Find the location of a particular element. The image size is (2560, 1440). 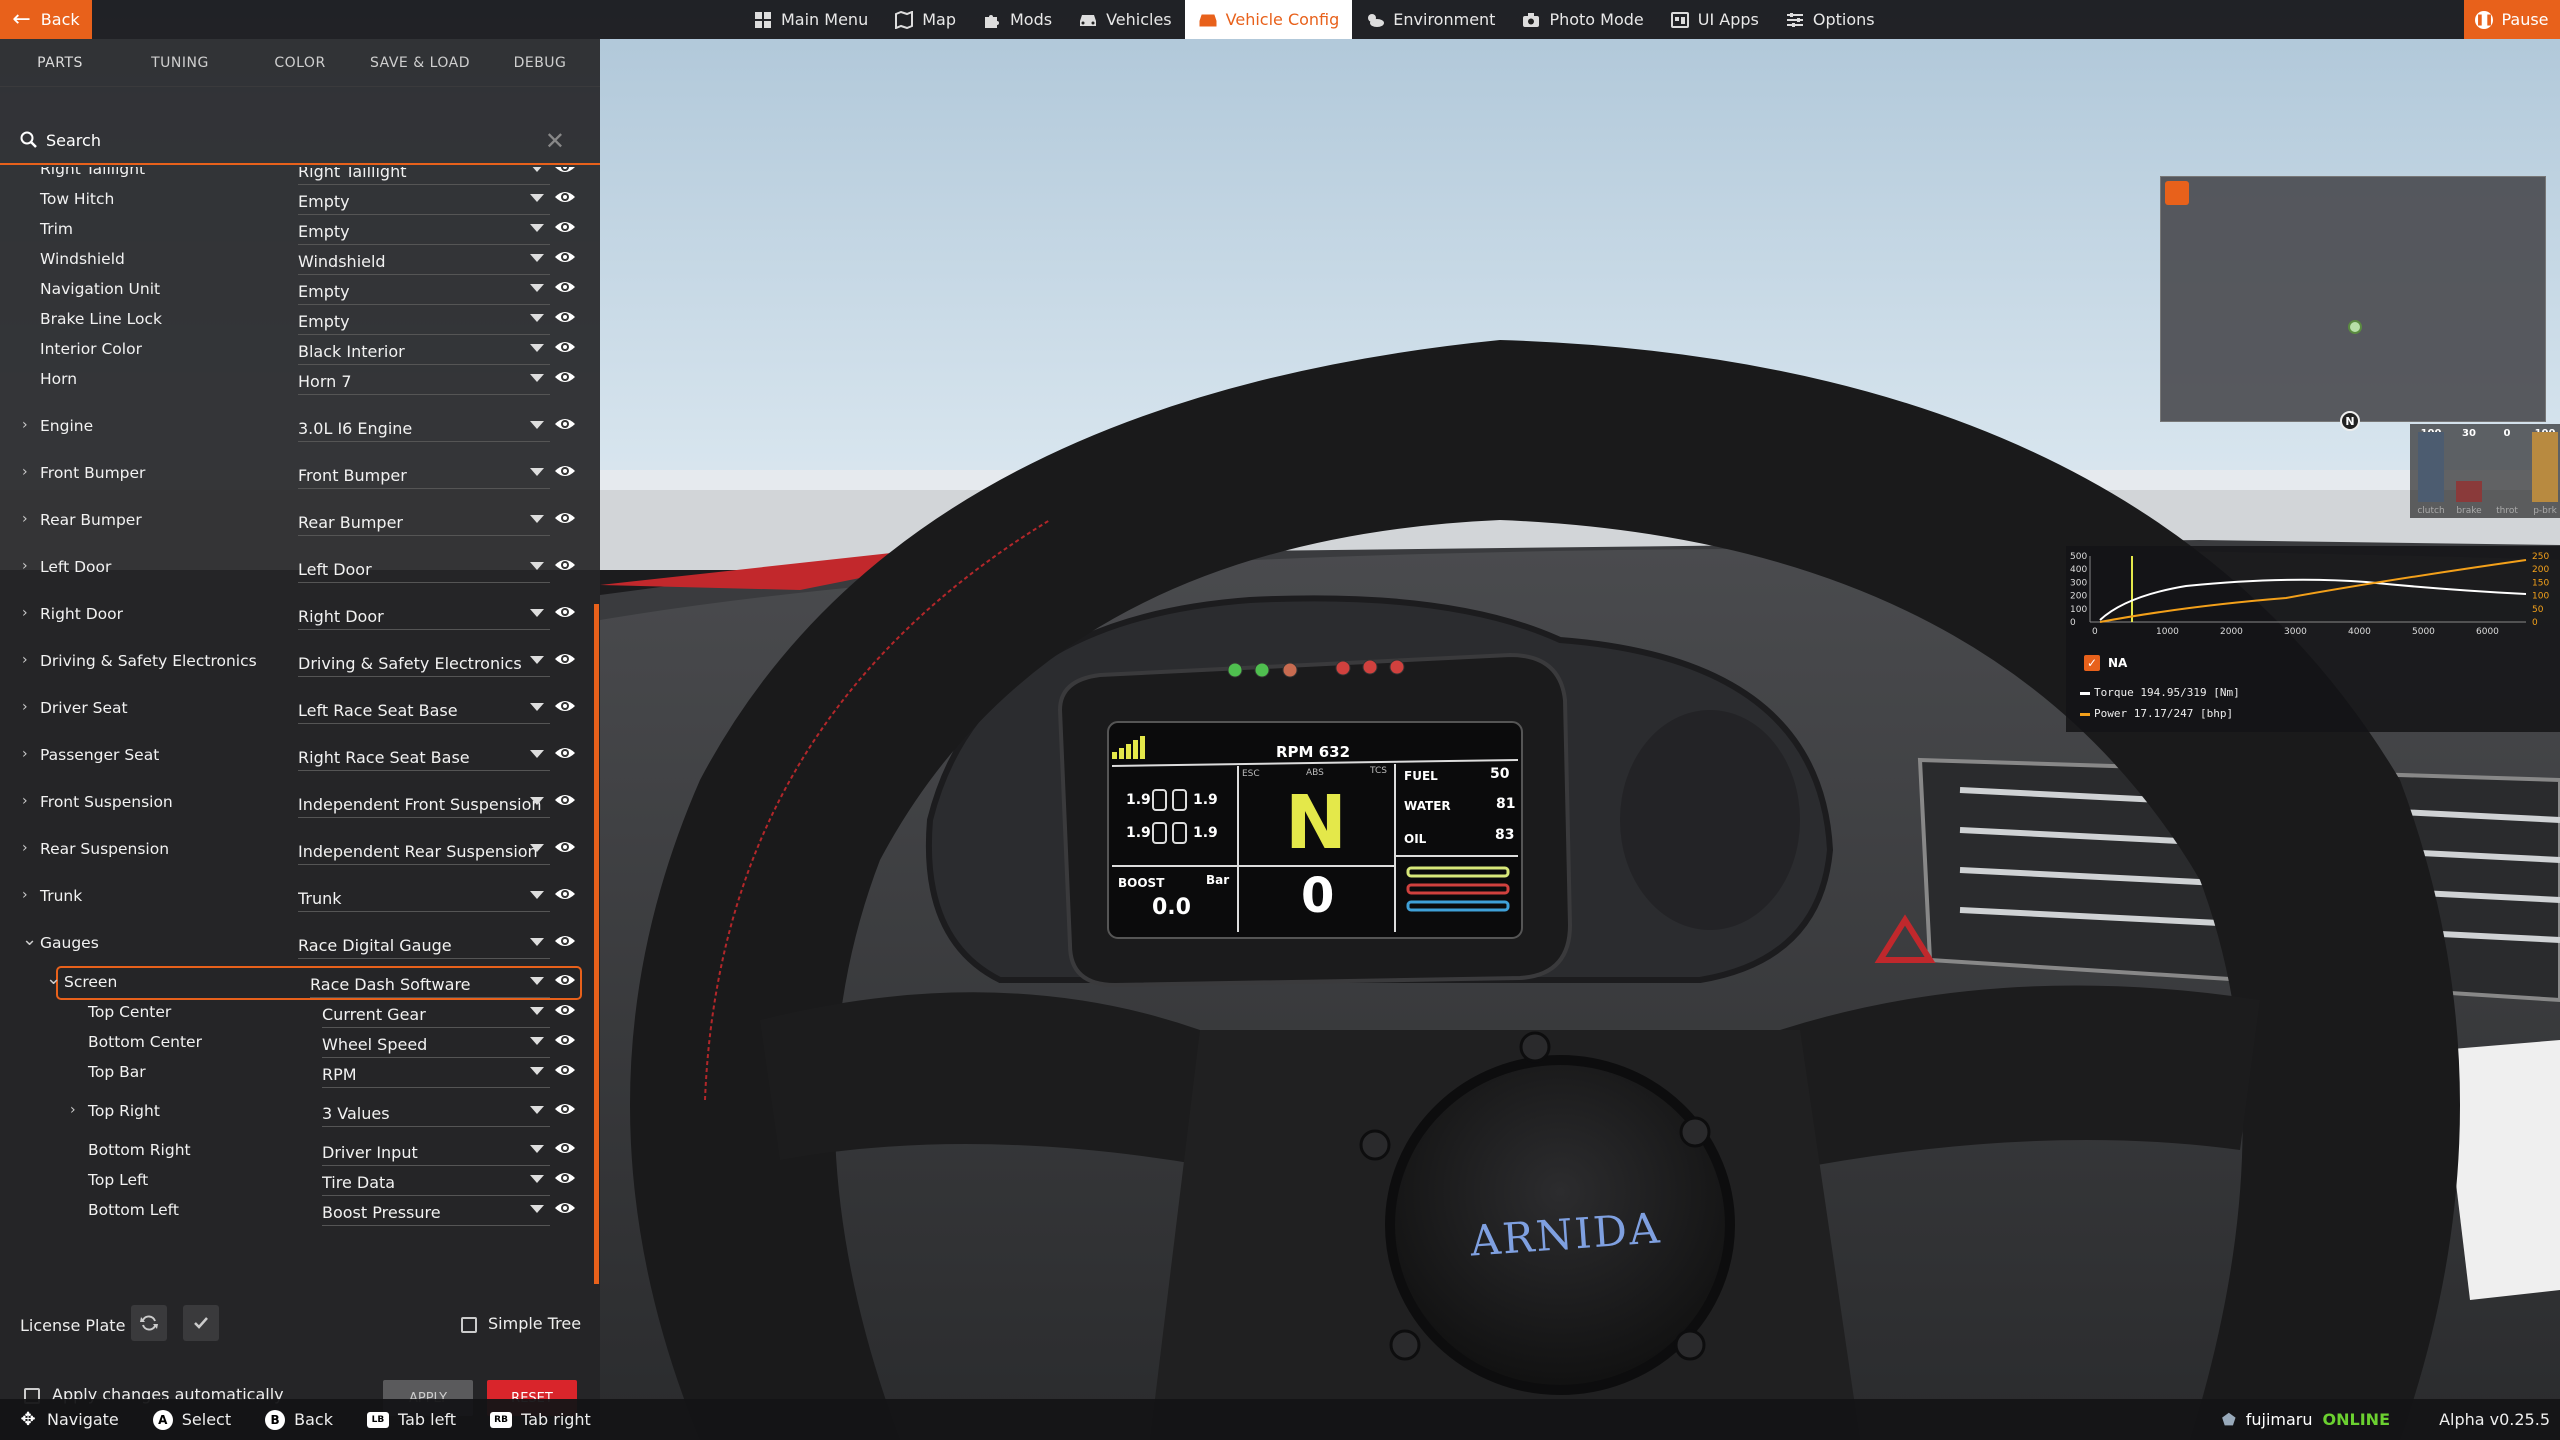

part-row-tow-hitch: Tow Hitch Empty is located at coordinates (297, 200).